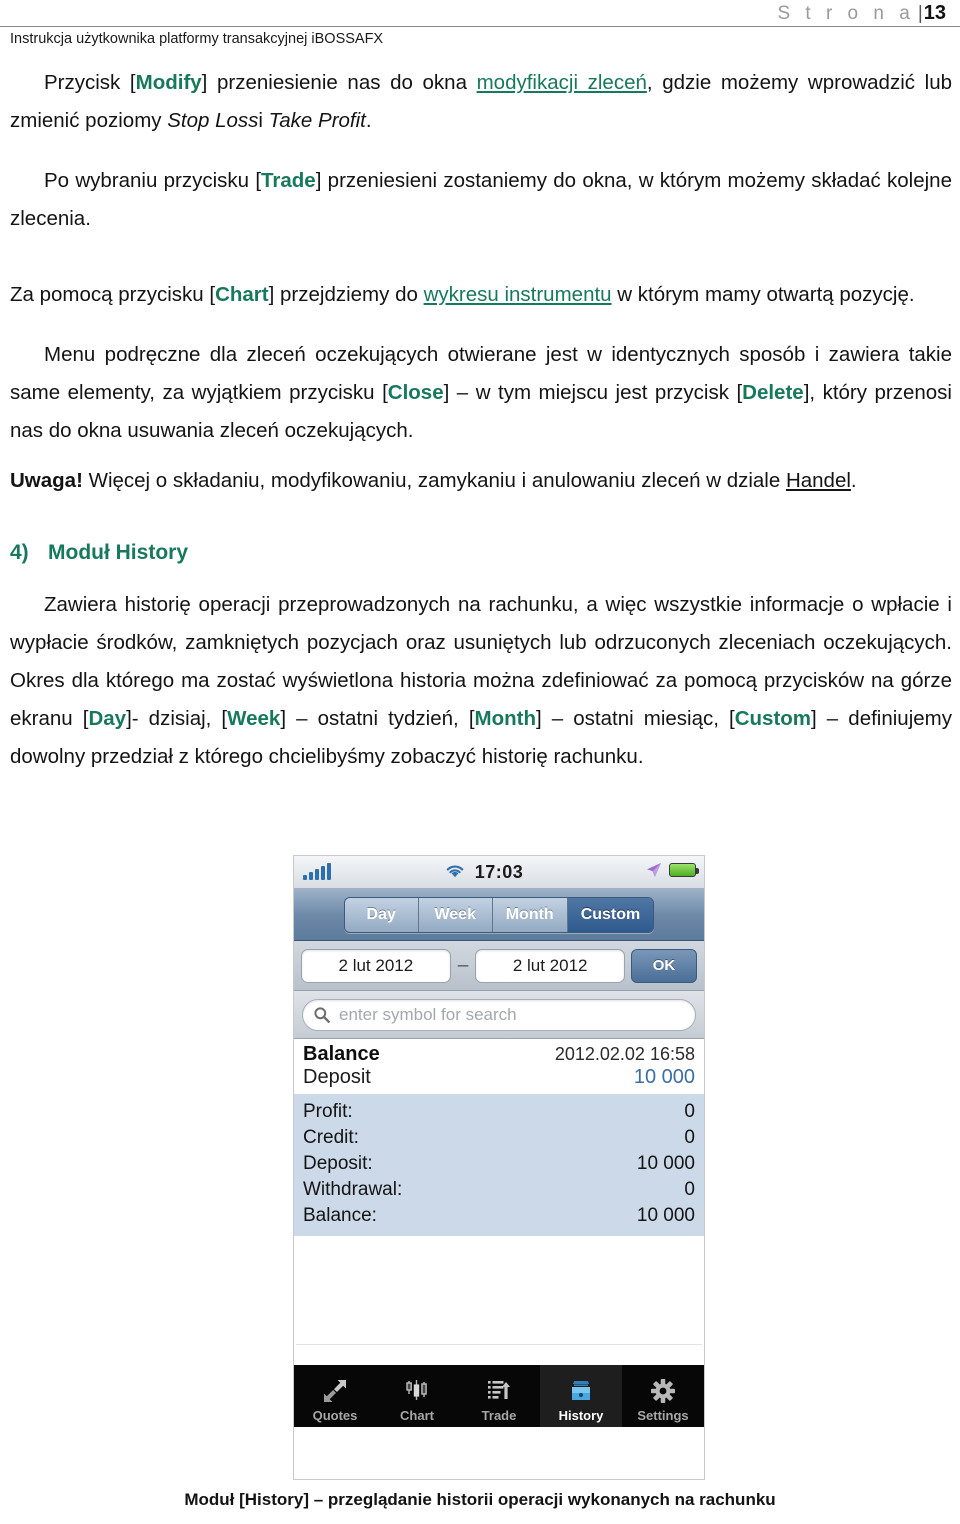 This screenshot has width=960, height=1524. What do you see at coordinates (663, 1415) in the screenshot?
I see `tab-label: Settings` at bounding box center [663, 1415].